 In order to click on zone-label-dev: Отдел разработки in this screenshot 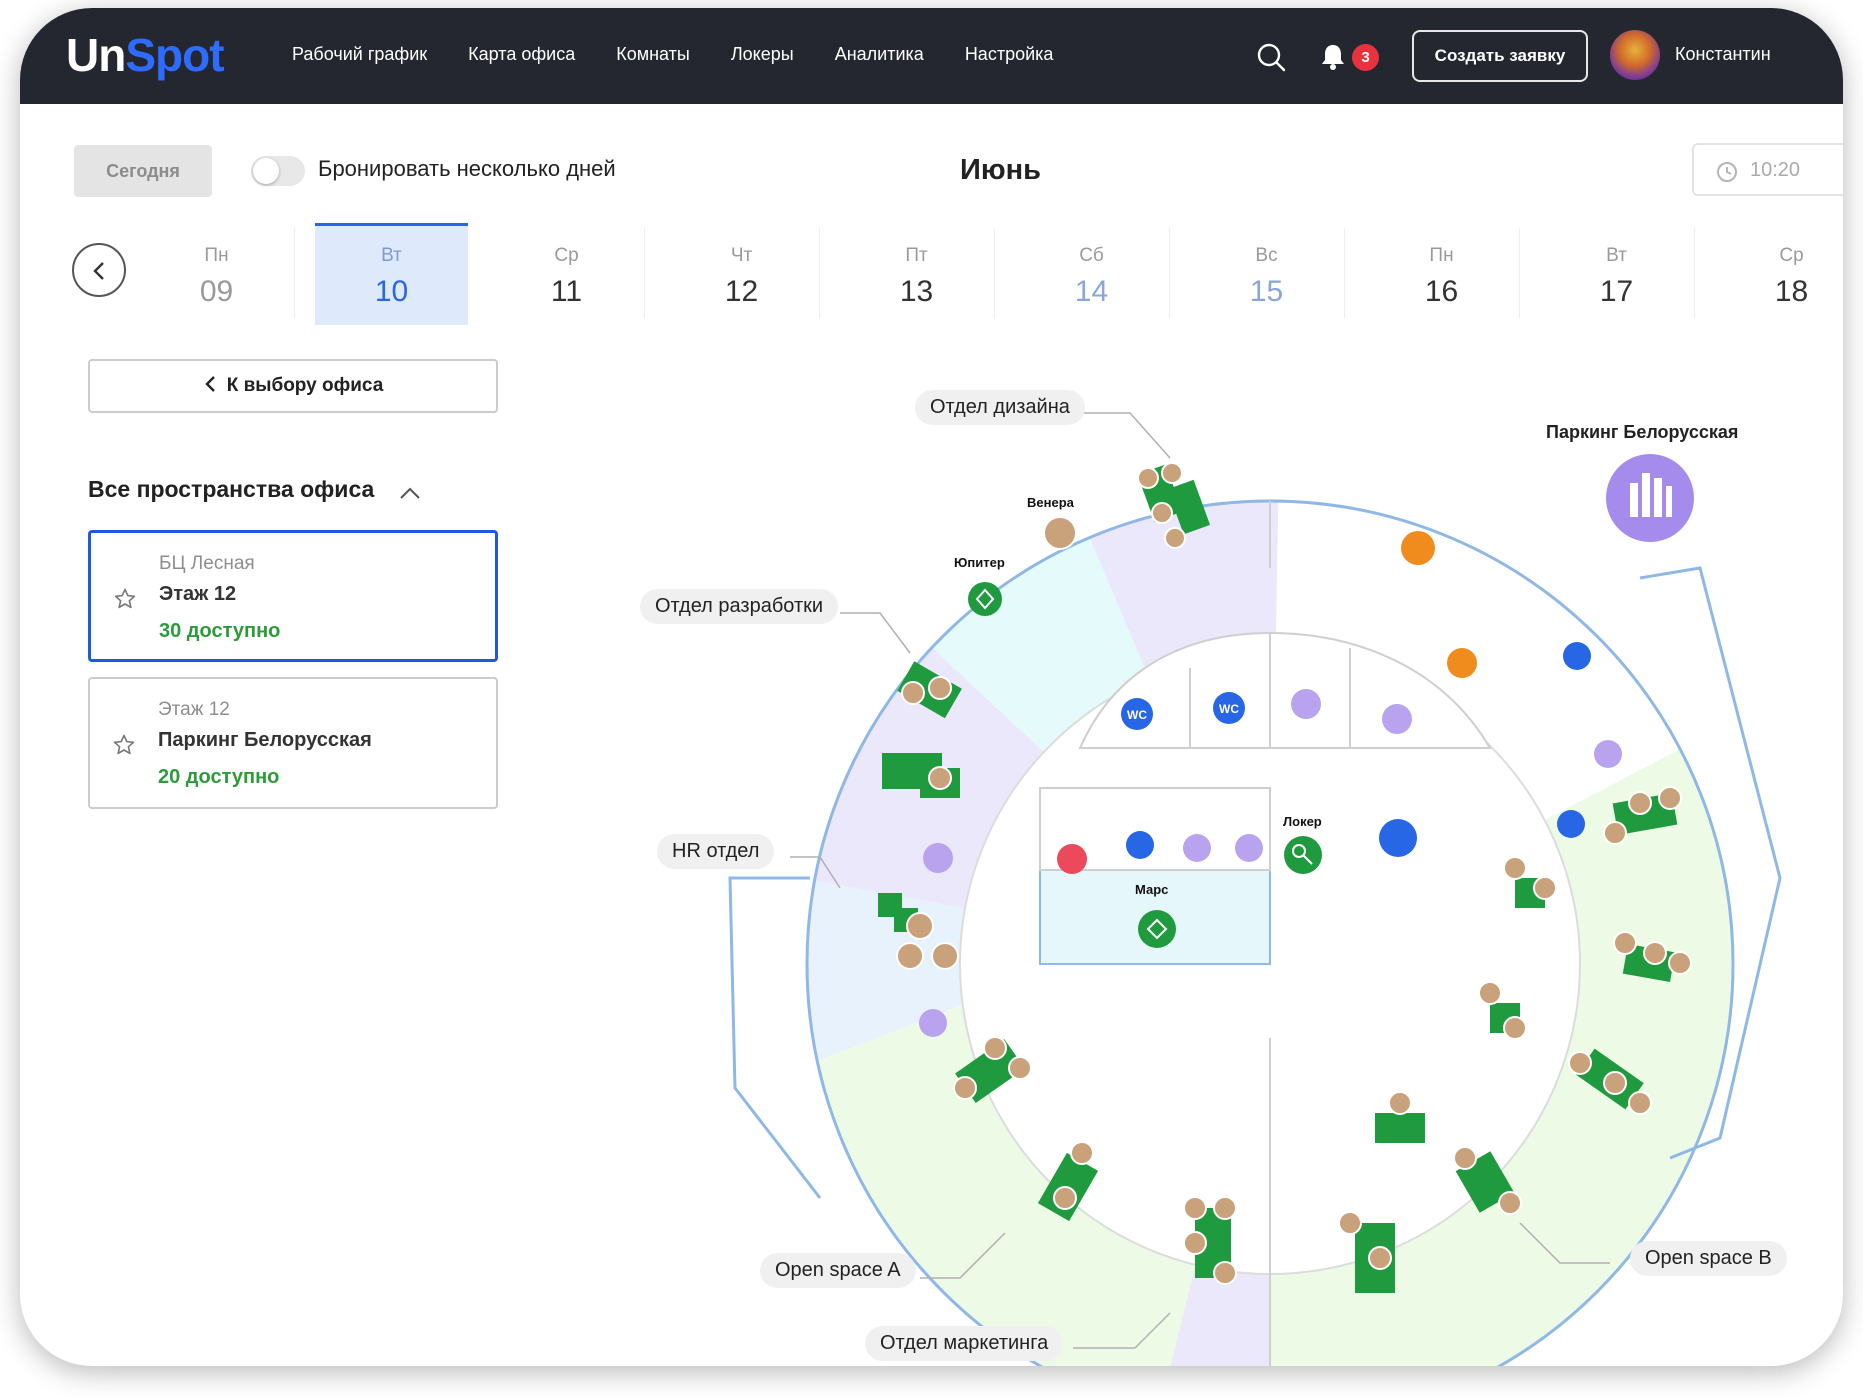, I will do `click(739, 606)`.